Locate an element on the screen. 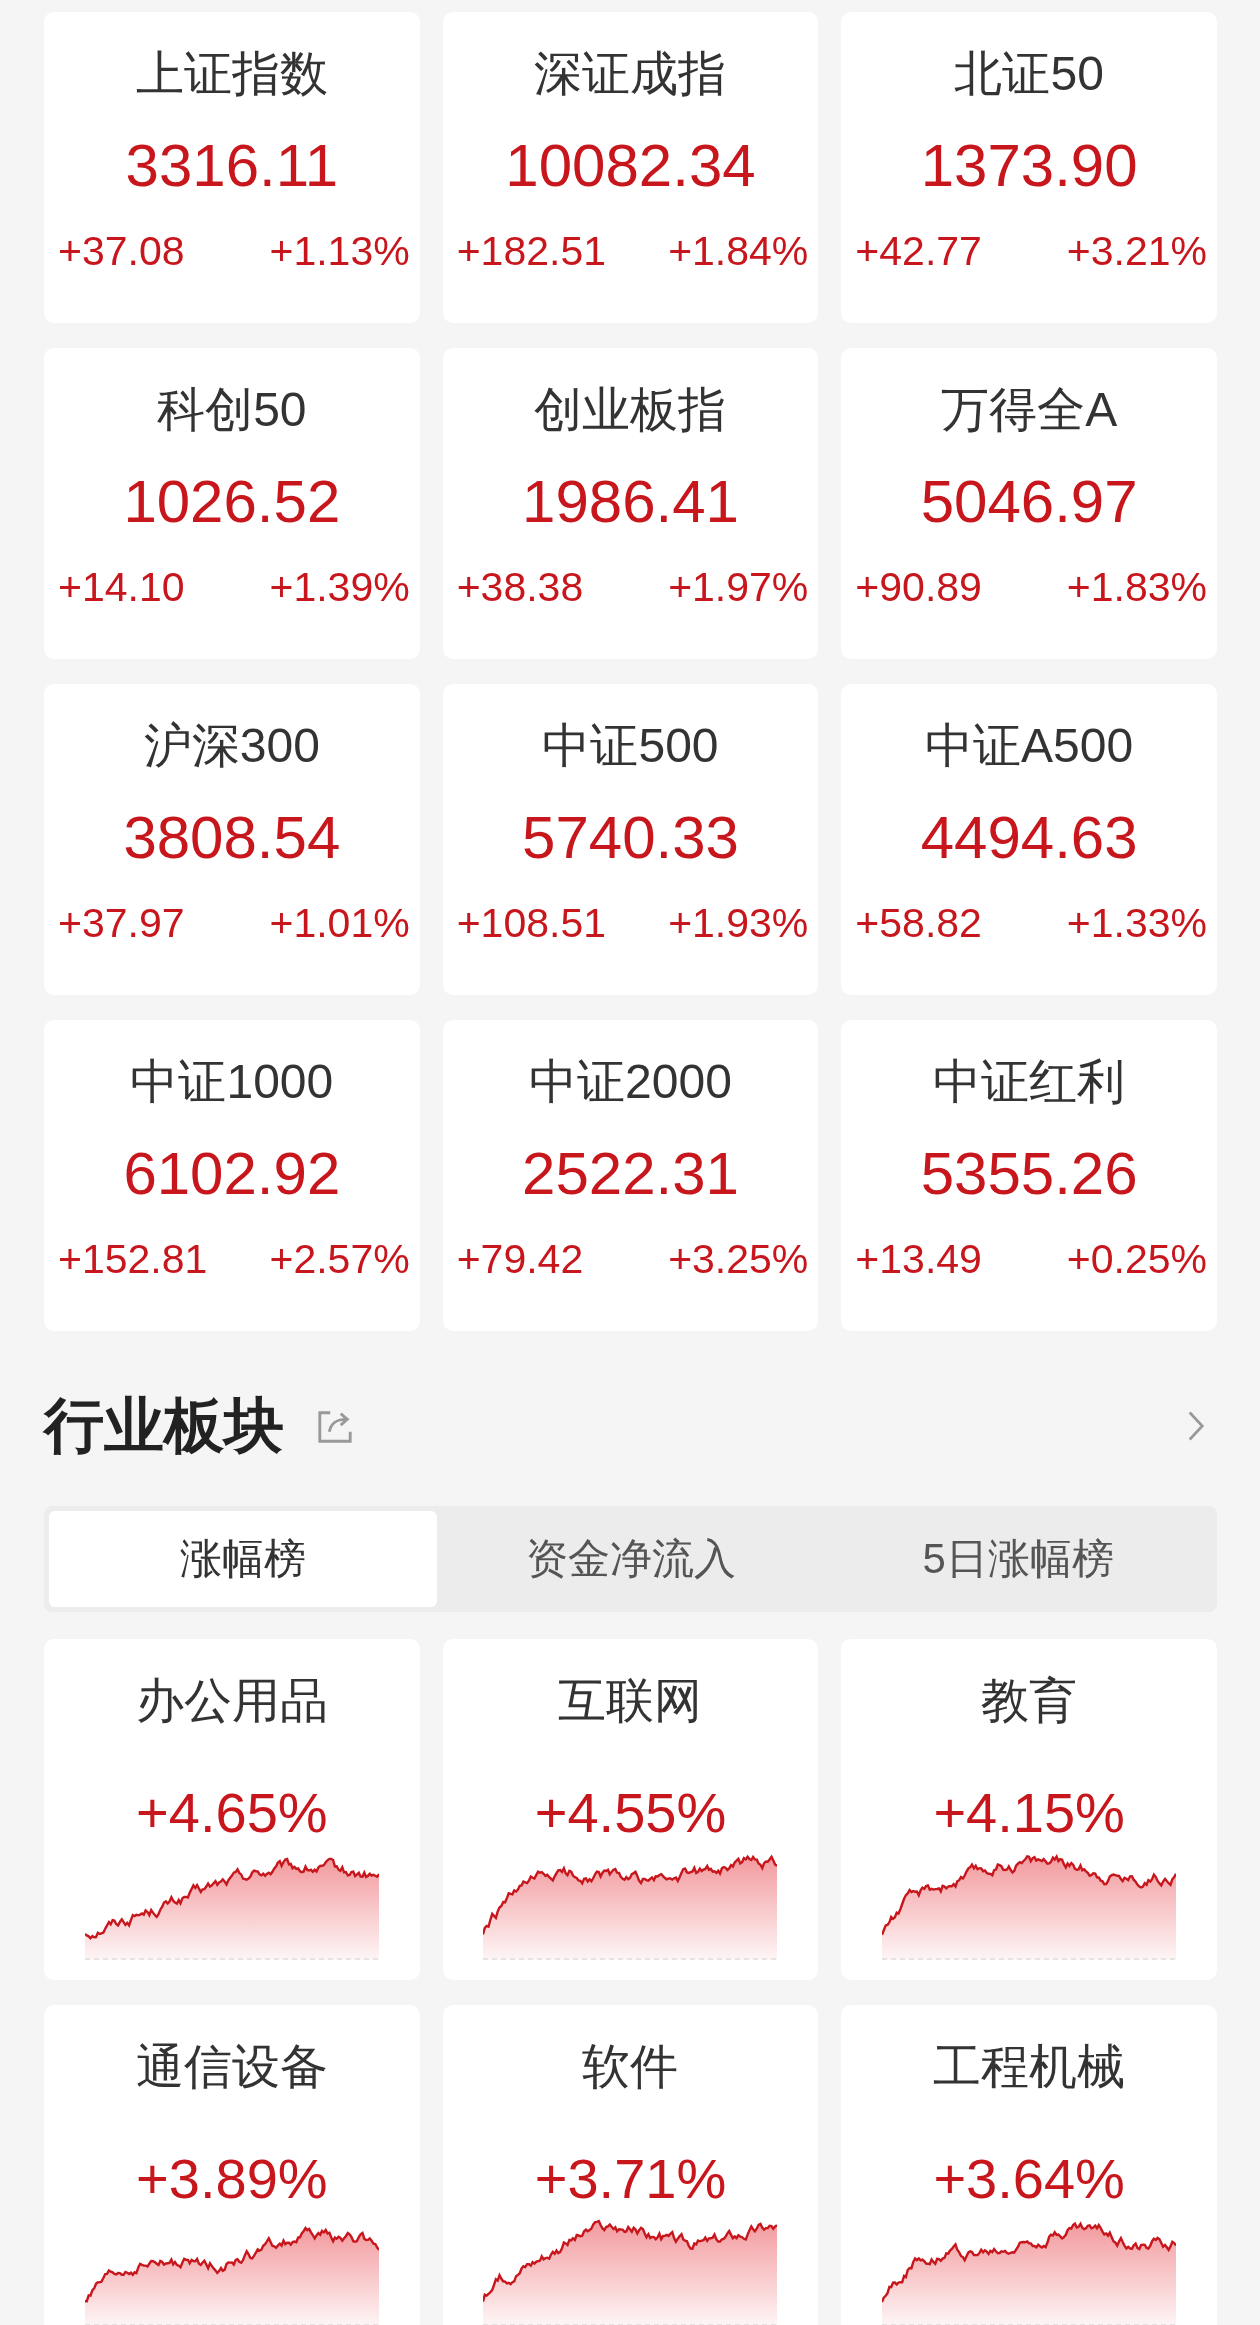  index-change-percent: +1.33% is located at coordinates (1136, 923).